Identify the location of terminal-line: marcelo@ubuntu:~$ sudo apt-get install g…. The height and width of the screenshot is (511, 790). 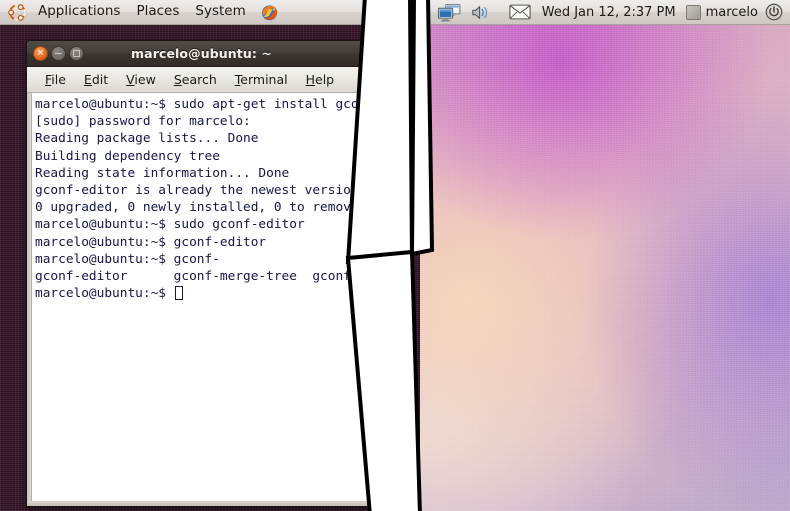
(201, 104).